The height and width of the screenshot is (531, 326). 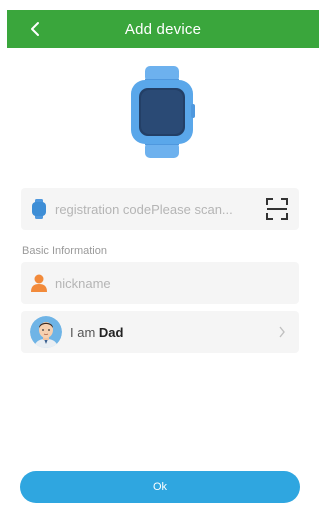 I want to click on page-title: Add device, so click(x=163, y=29).